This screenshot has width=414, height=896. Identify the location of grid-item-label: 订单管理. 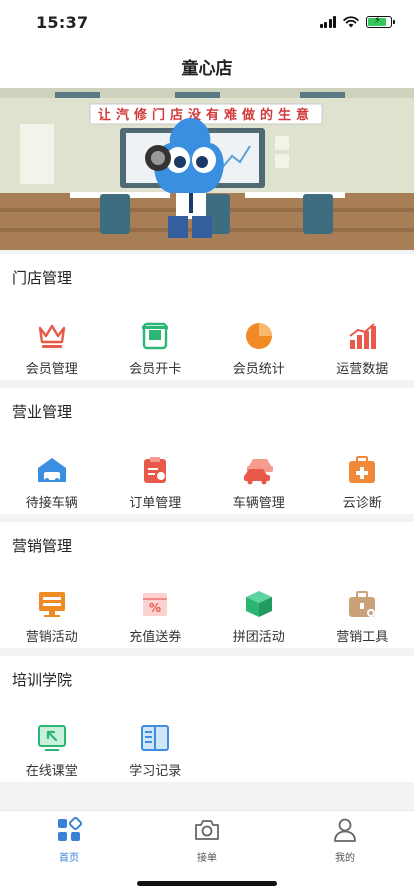
(155, 503).